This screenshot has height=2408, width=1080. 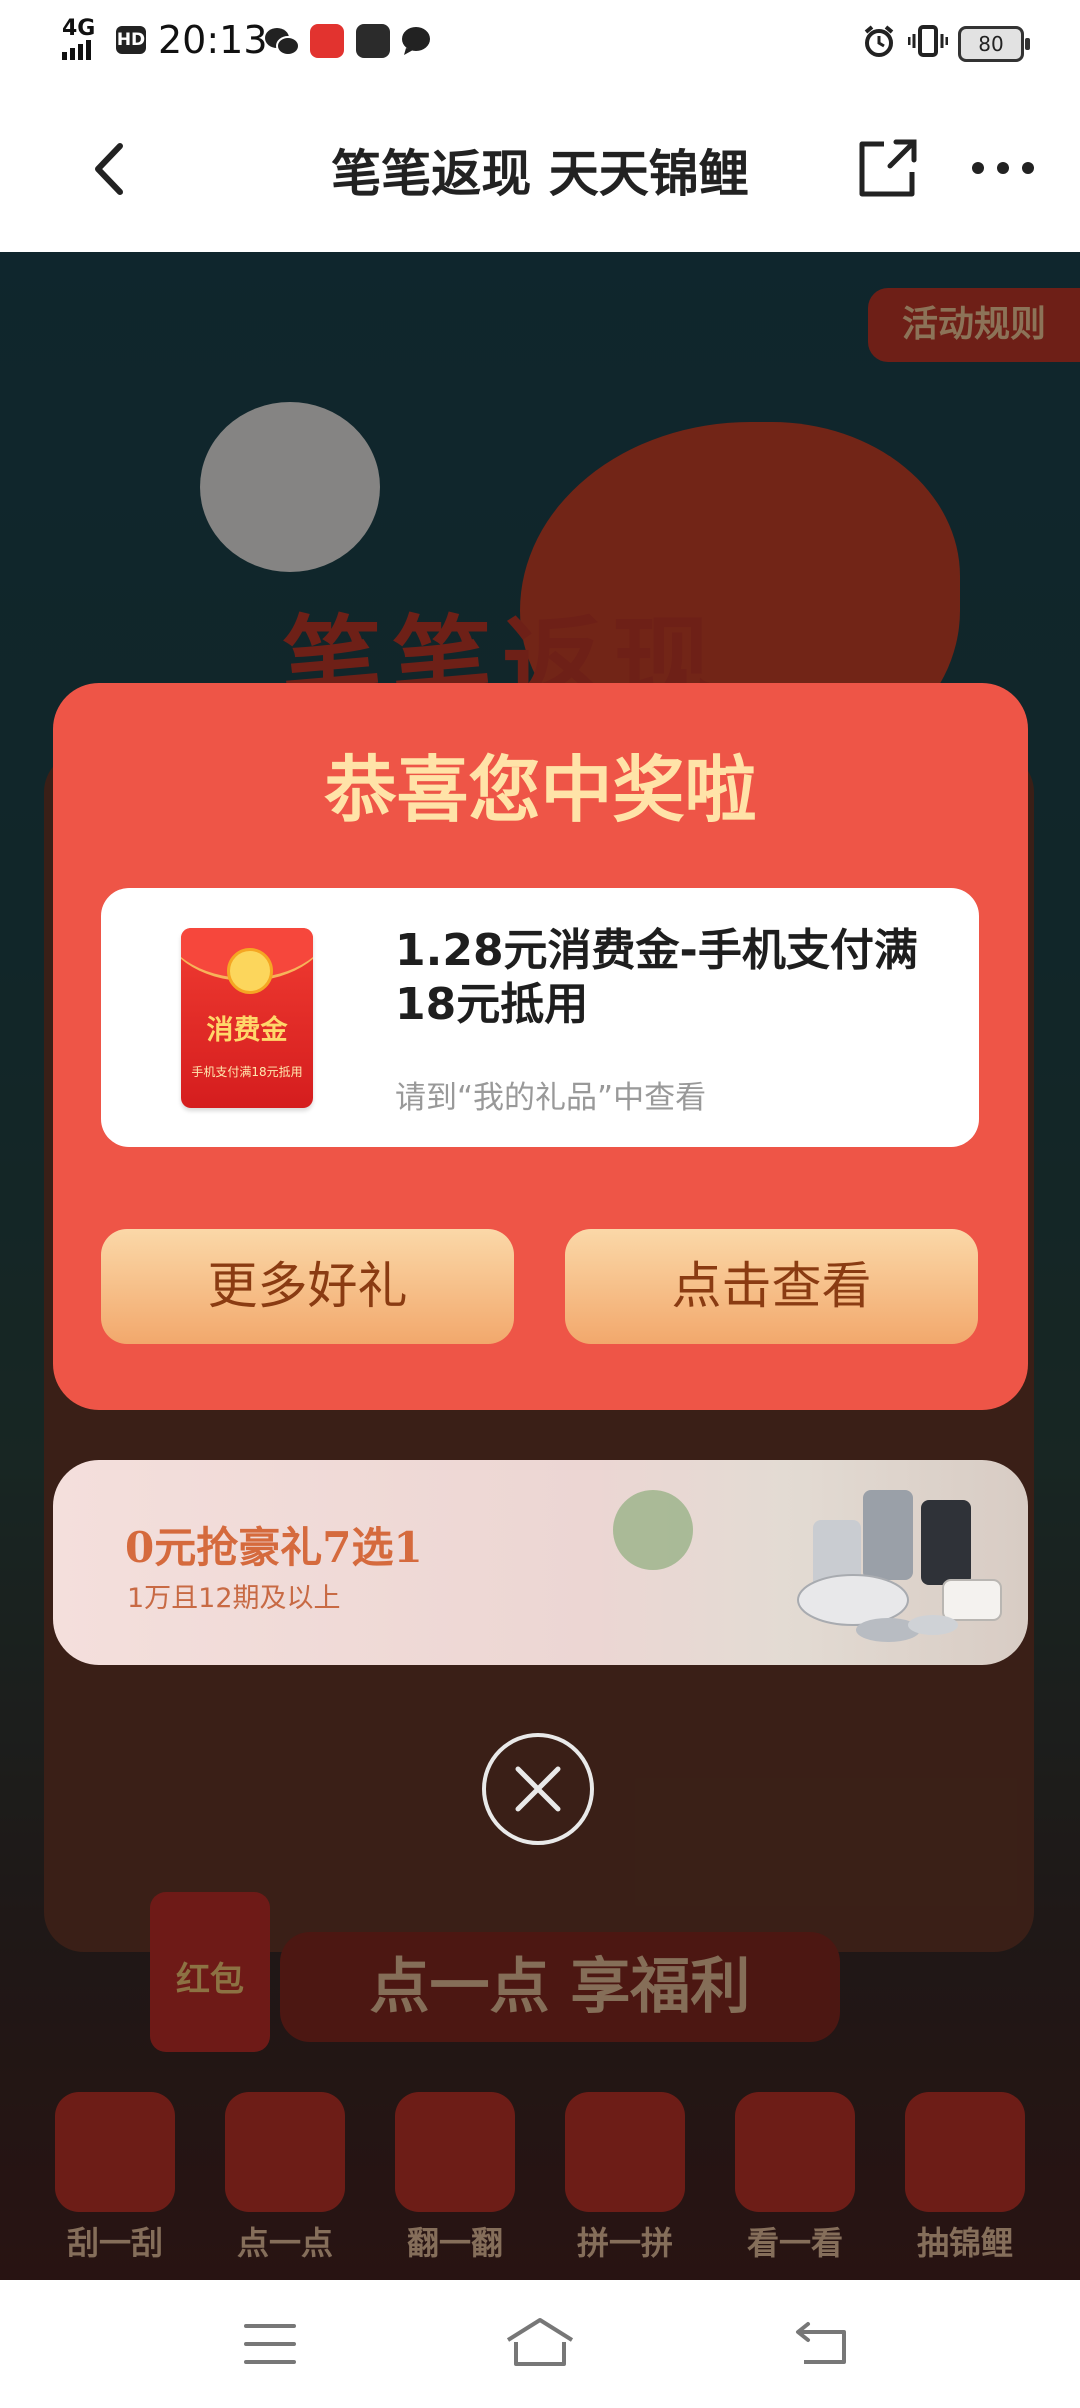 What do you see at coordinates (540, 42) in the screenshot?
I see `status-bar: 4G HD 20:13 80` at bounding box center [540, 42].